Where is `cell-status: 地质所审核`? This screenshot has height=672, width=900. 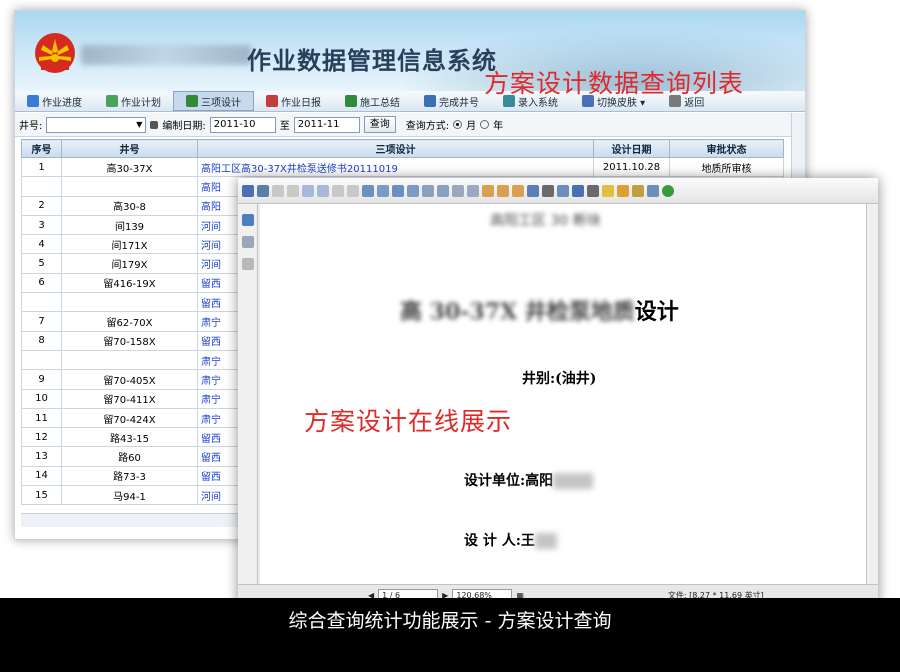
cell-status: 地质所审核 is located at coordinates (726, 167).